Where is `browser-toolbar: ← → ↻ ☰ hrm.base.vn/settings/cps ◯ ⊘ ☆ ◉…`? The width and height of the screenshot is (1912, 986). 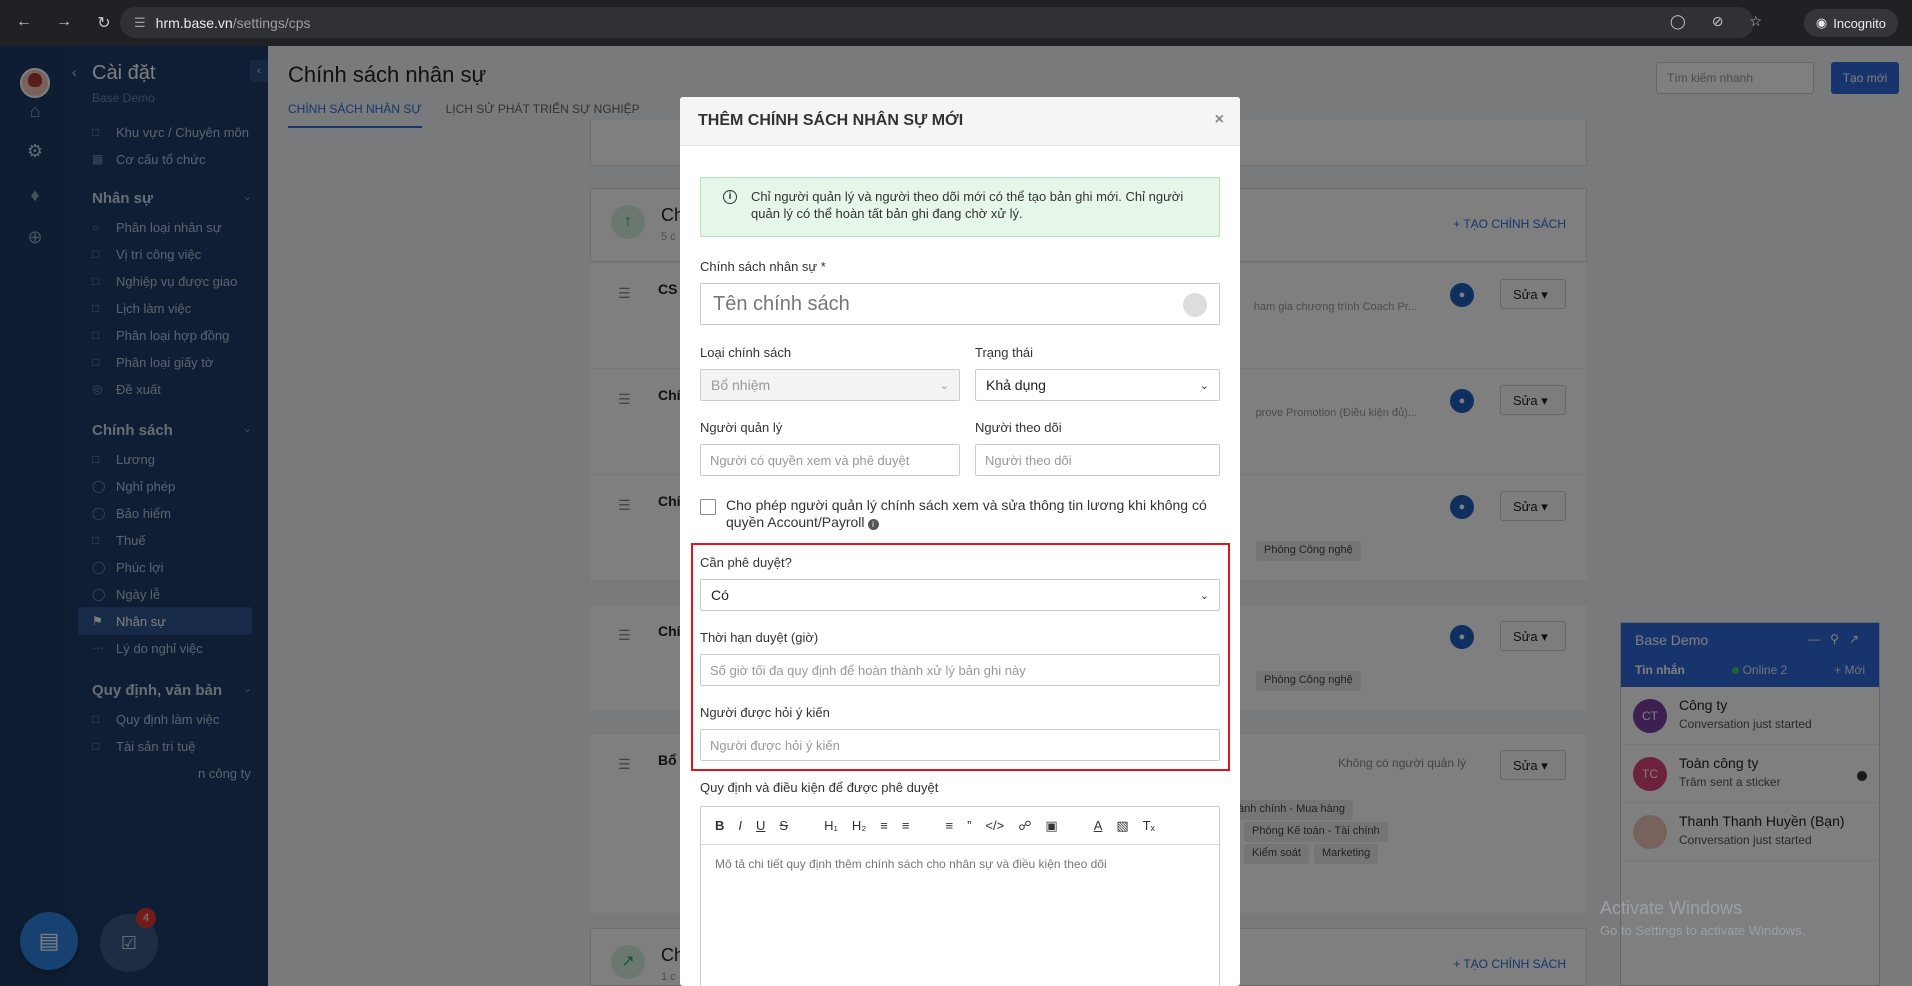
browser-toolbar: ← → ↻ ☰ hrm.base.vn/settings/cps ◯ ⊘ ☆ ◉… is located at coordinates (956, 23).